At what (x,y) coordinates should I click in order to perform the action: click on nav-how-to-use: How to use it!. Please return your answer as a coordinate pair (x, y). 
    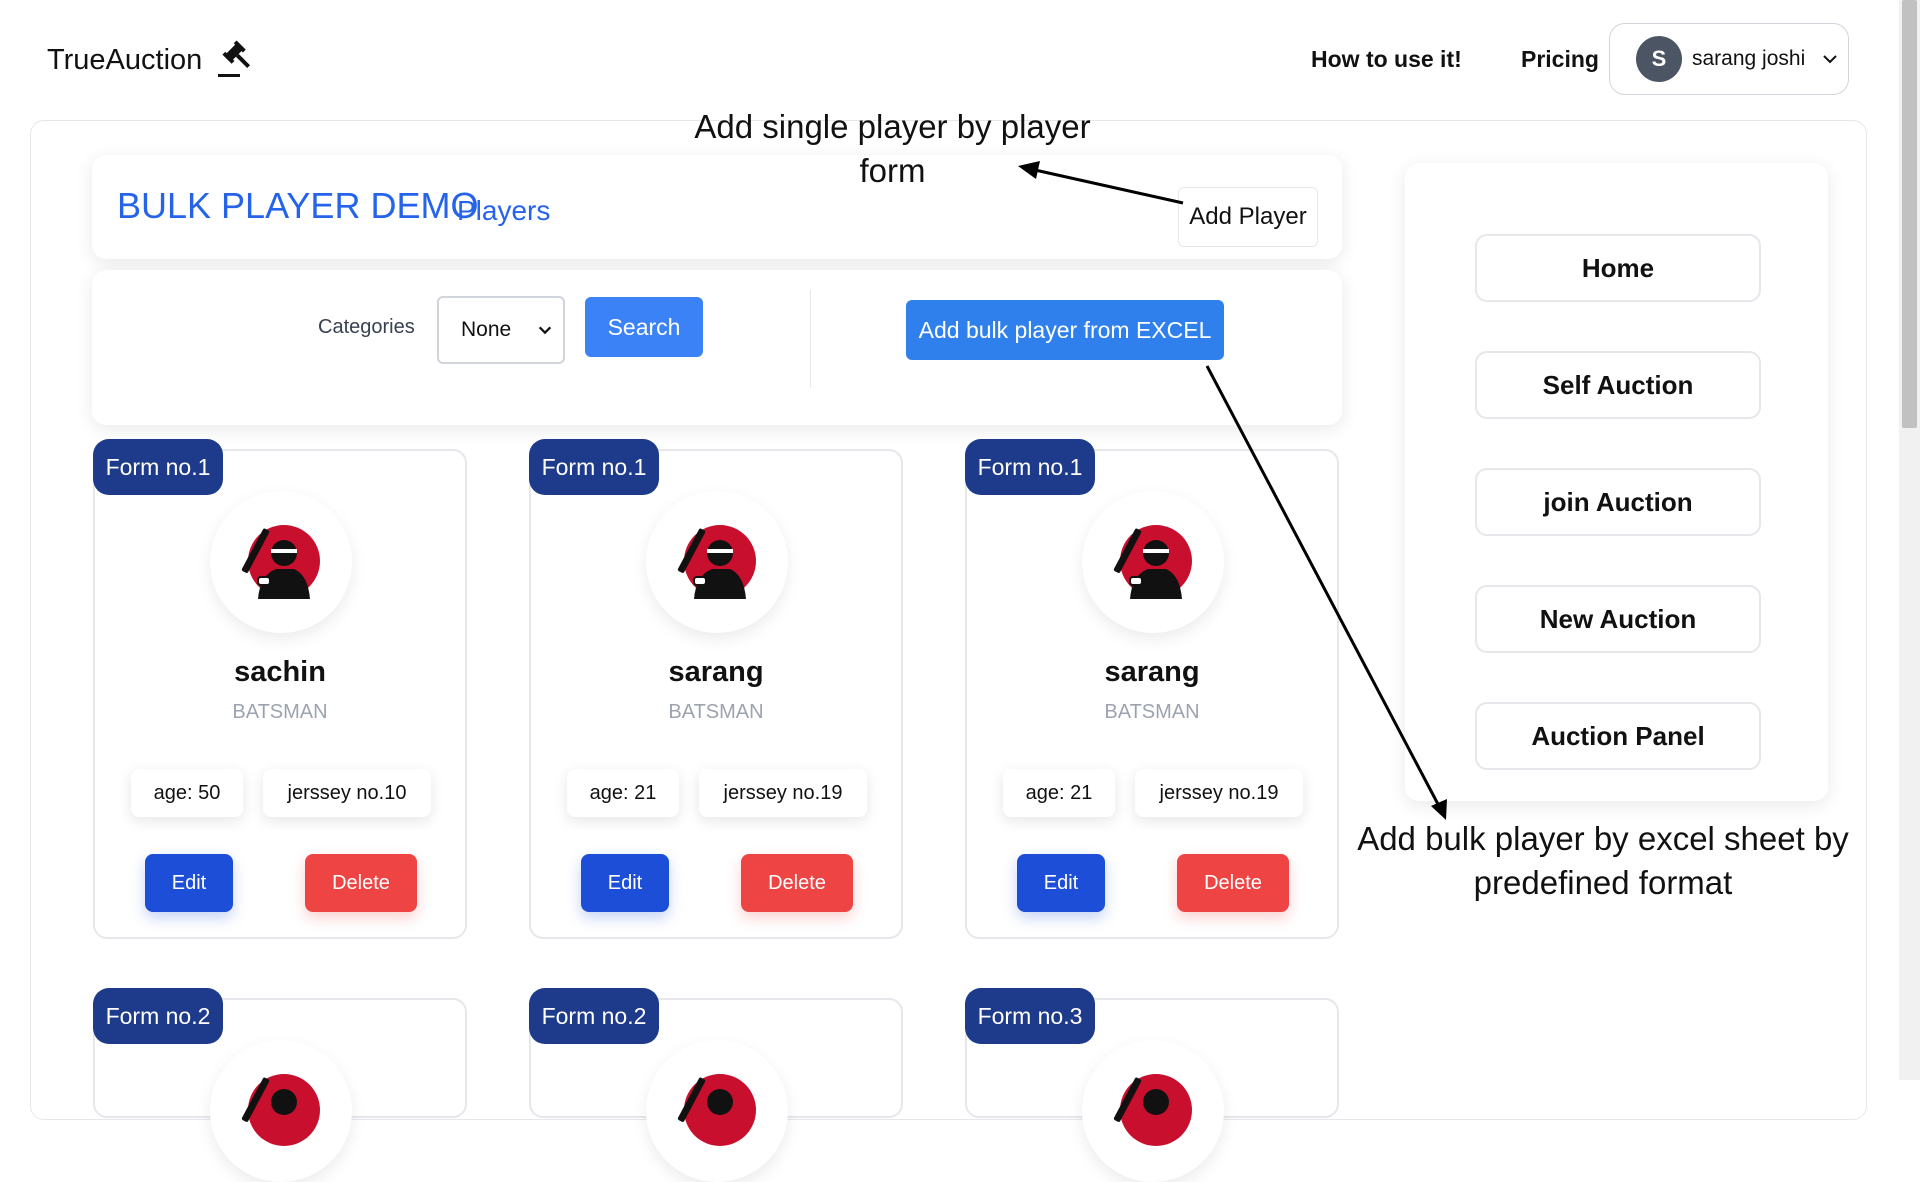
    Looking at the image, I should click on (1386, 59).